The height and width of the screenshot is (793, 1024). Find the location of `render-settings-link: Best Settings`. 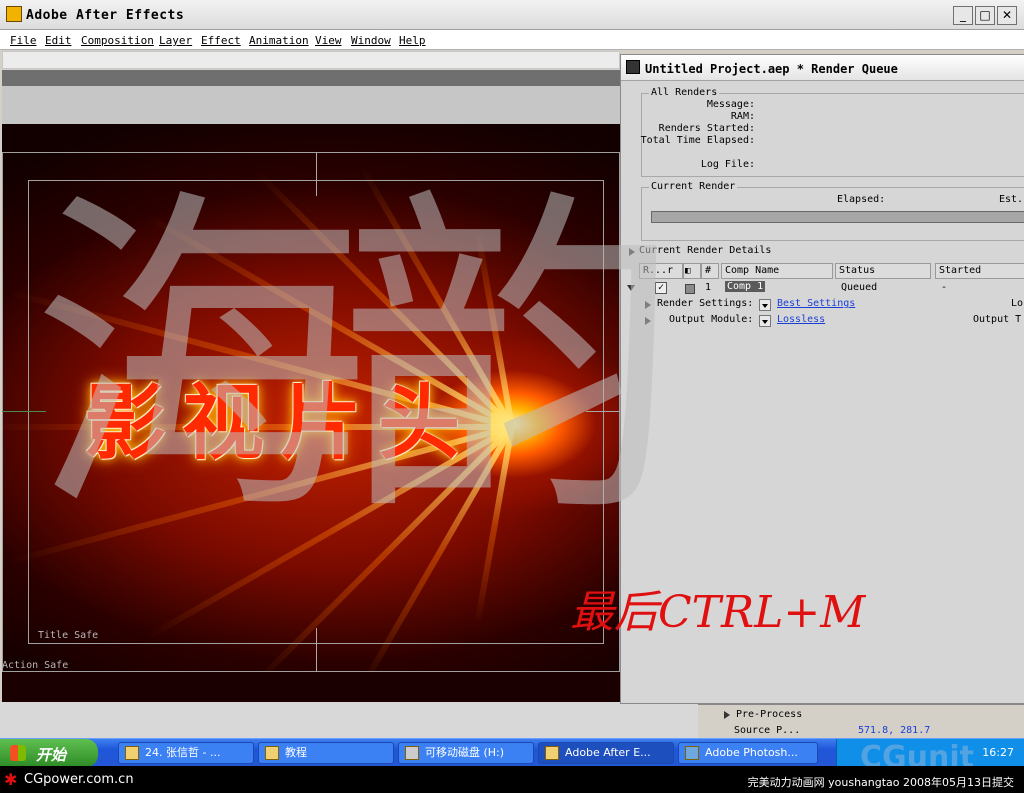

render-settings-link: Best Settings is located at coordinates (816, 303).